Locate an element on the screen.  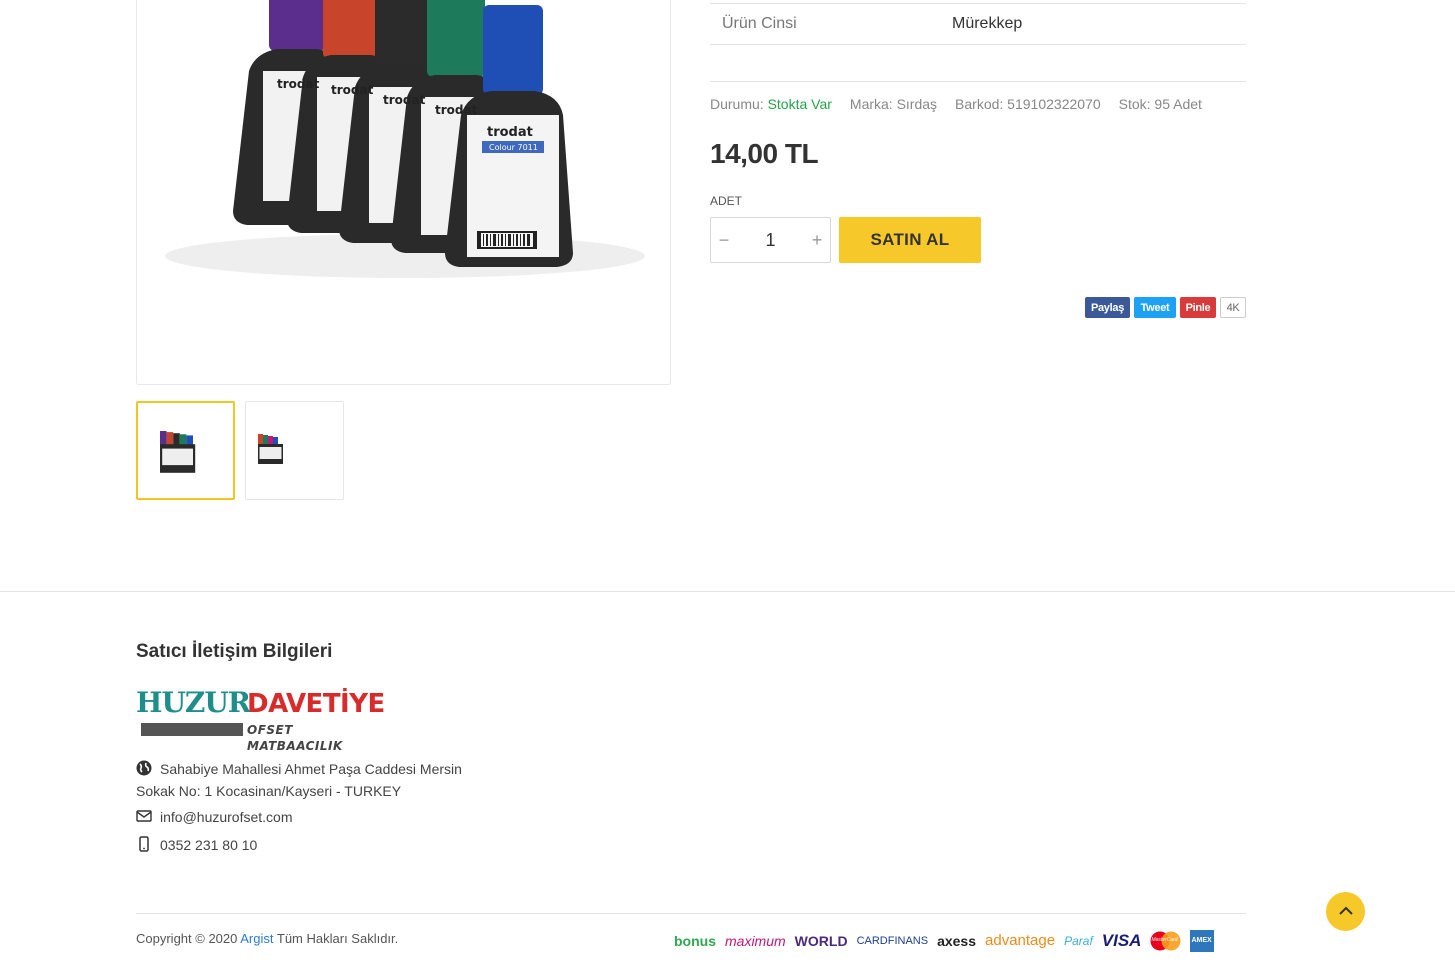
seller-phone: 0352 231 80 10 is located at coordinates (196, 846).